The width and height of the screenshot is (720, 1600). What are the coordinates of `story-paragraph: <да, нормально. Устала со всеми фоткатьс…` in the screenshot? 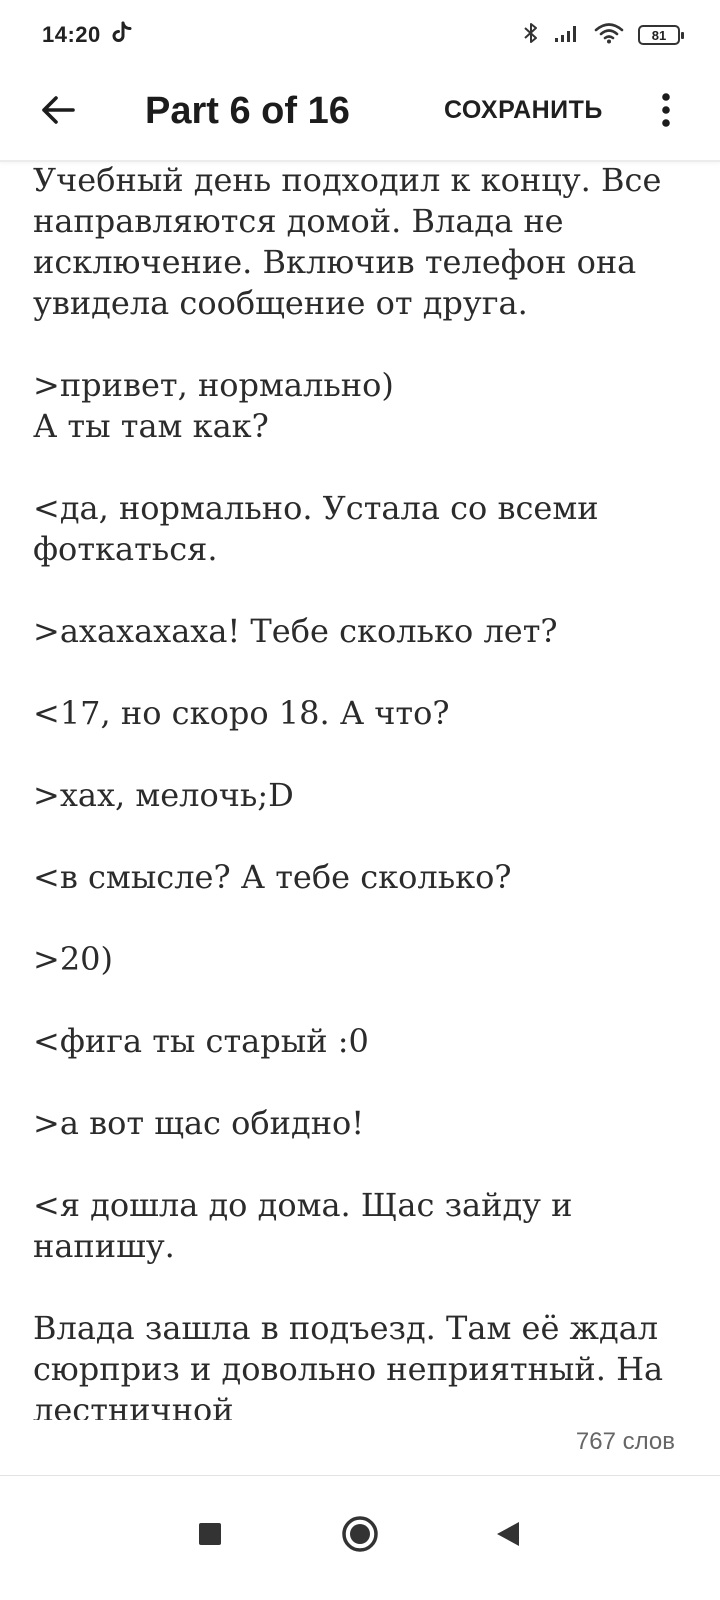 It's located at (316, 528).